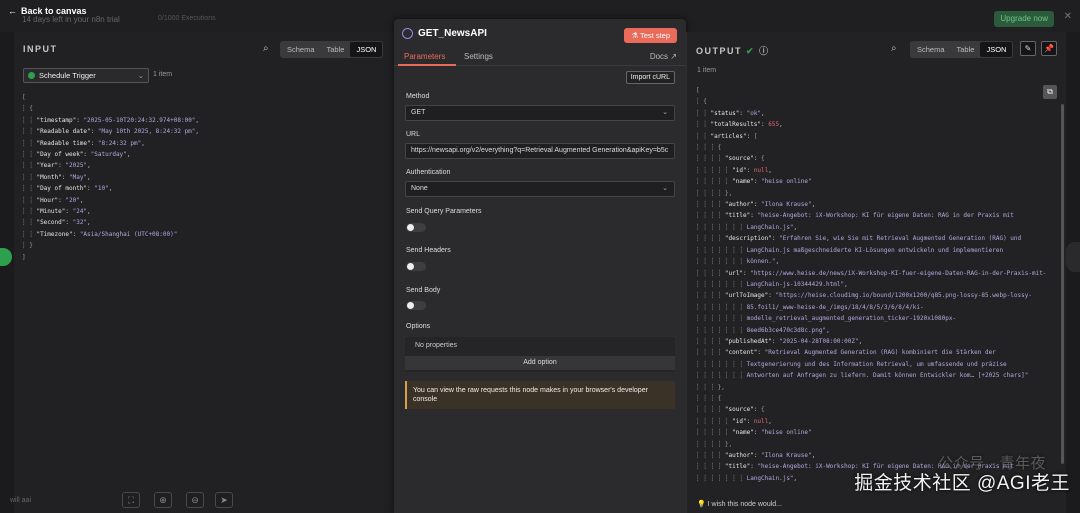 The height and width of the screenshot is (513, 1080). I want to click on send-query-label: Send Query Parameters, so click(444, 211).